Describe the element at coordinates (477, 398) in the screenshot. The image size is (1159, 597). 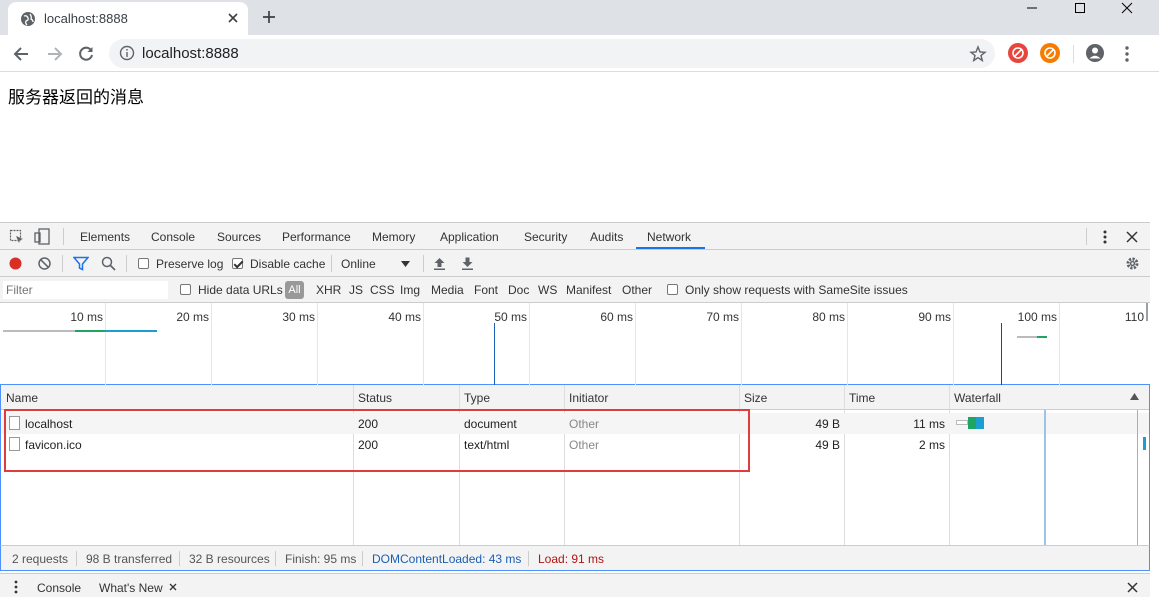
I see `column-header-type: Type` at that location.